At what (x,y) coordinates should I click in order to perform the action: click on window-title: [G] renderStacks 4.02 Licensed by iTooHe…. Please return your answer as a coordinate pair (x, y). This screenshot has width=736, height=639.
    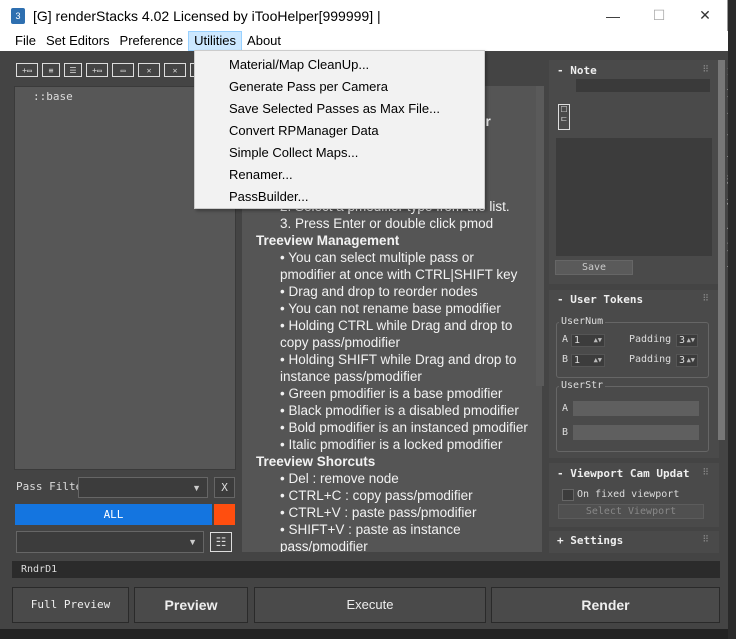
    Looking at the image, I should click on (207, 15).